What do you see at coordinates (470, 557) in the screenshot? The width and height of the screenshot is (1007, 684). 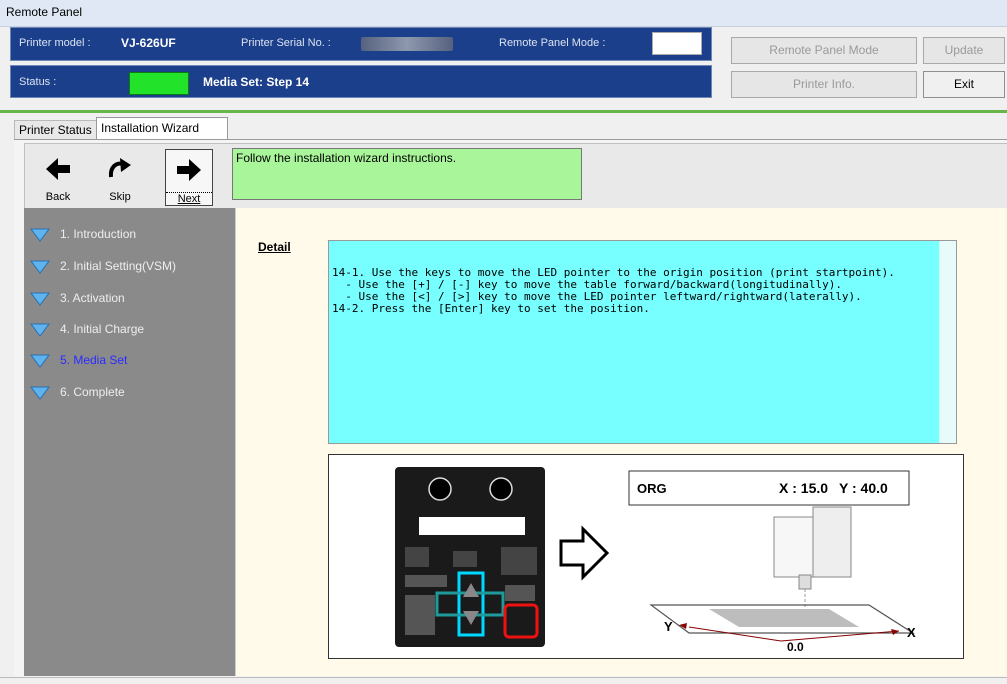 I see `operation-panel-image` at bounding box center [470, 557].